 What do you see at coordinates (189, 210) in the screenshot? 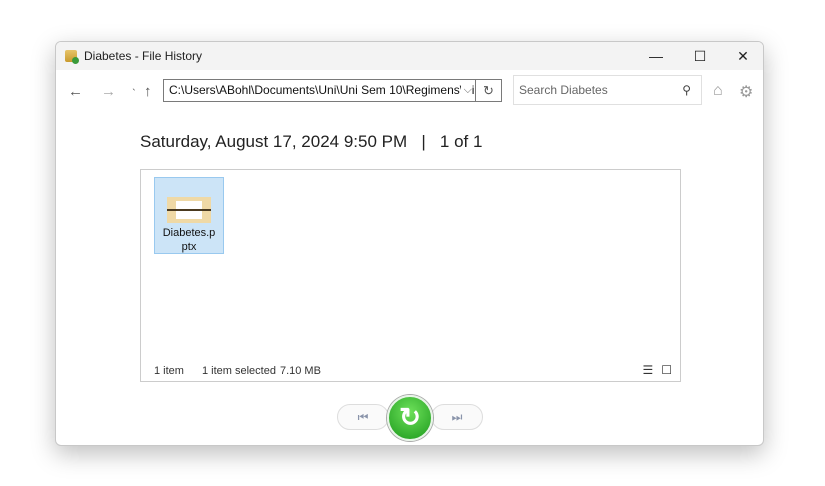
I see `pptx-thumbnail-icon` at bounding box center [189, 210].